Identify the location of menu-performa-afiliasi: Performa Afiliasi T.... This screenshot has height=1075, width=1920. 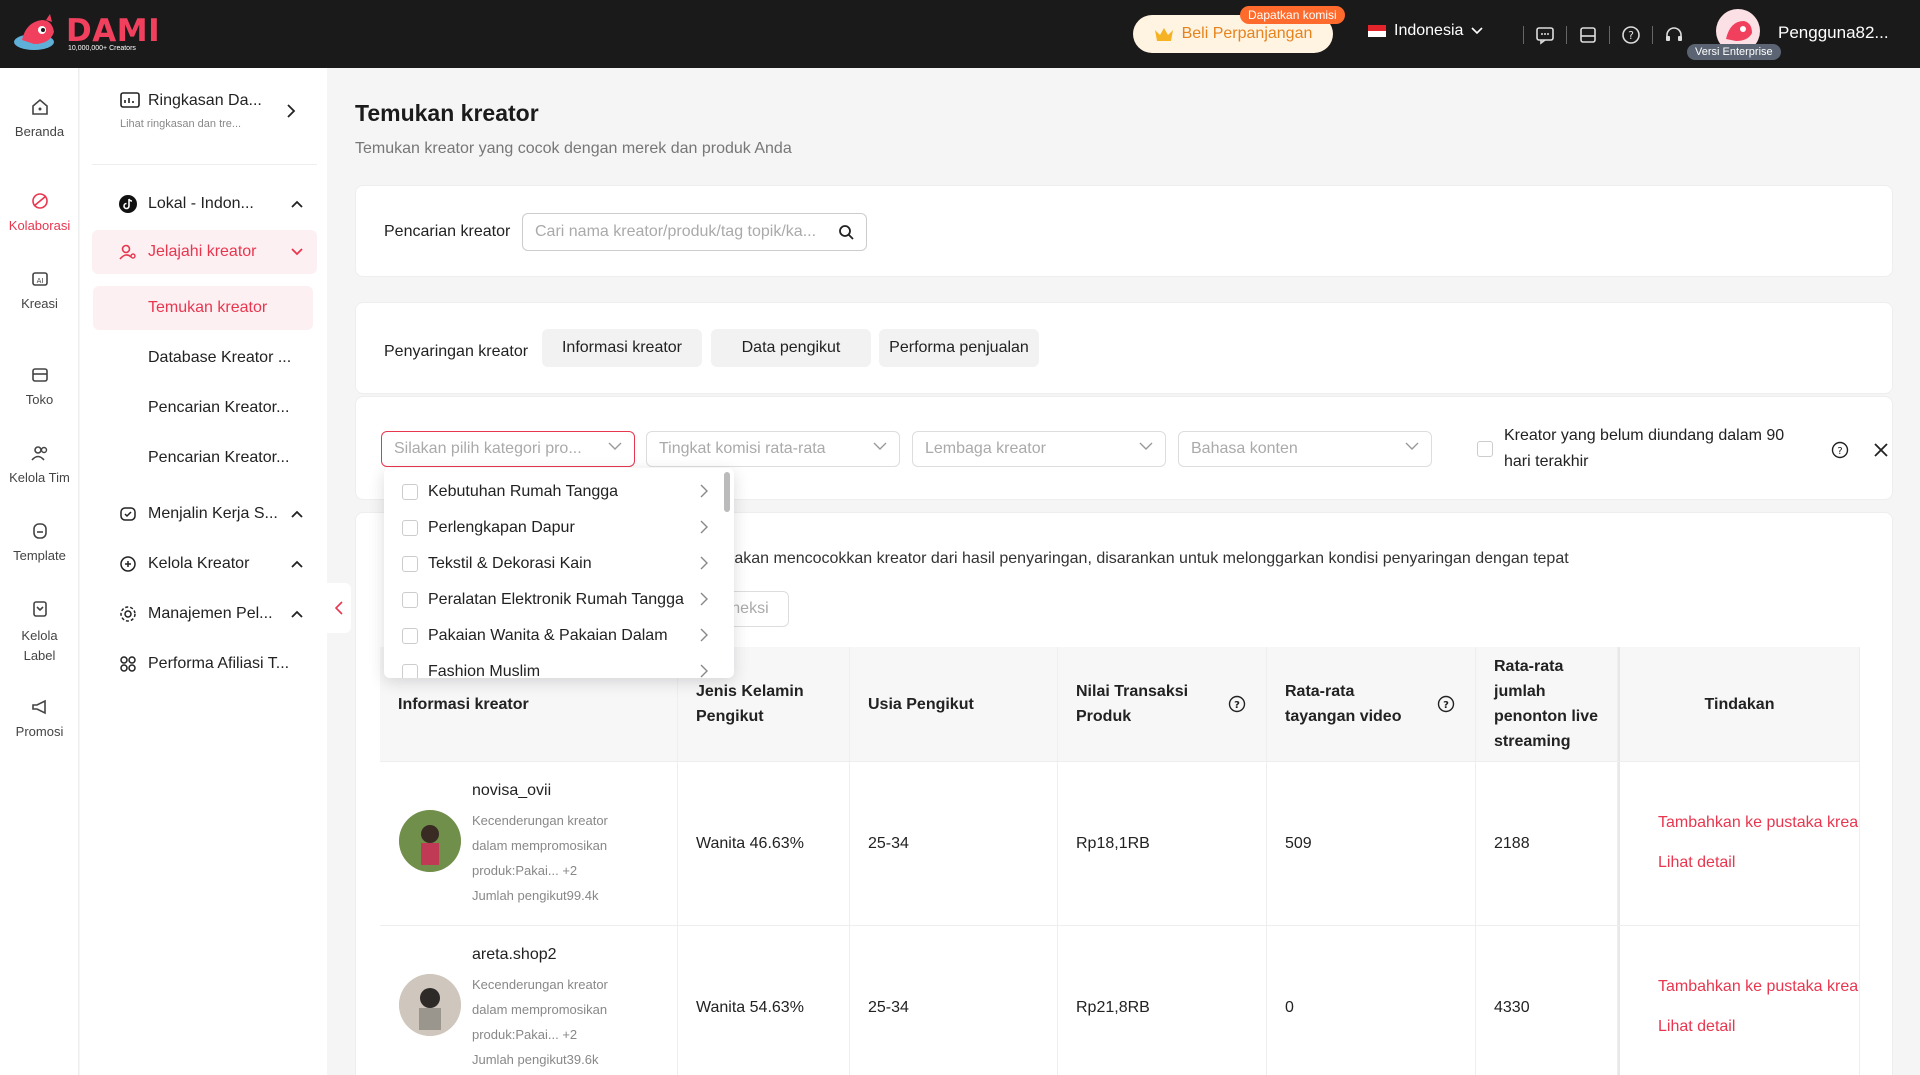
(204, 664).